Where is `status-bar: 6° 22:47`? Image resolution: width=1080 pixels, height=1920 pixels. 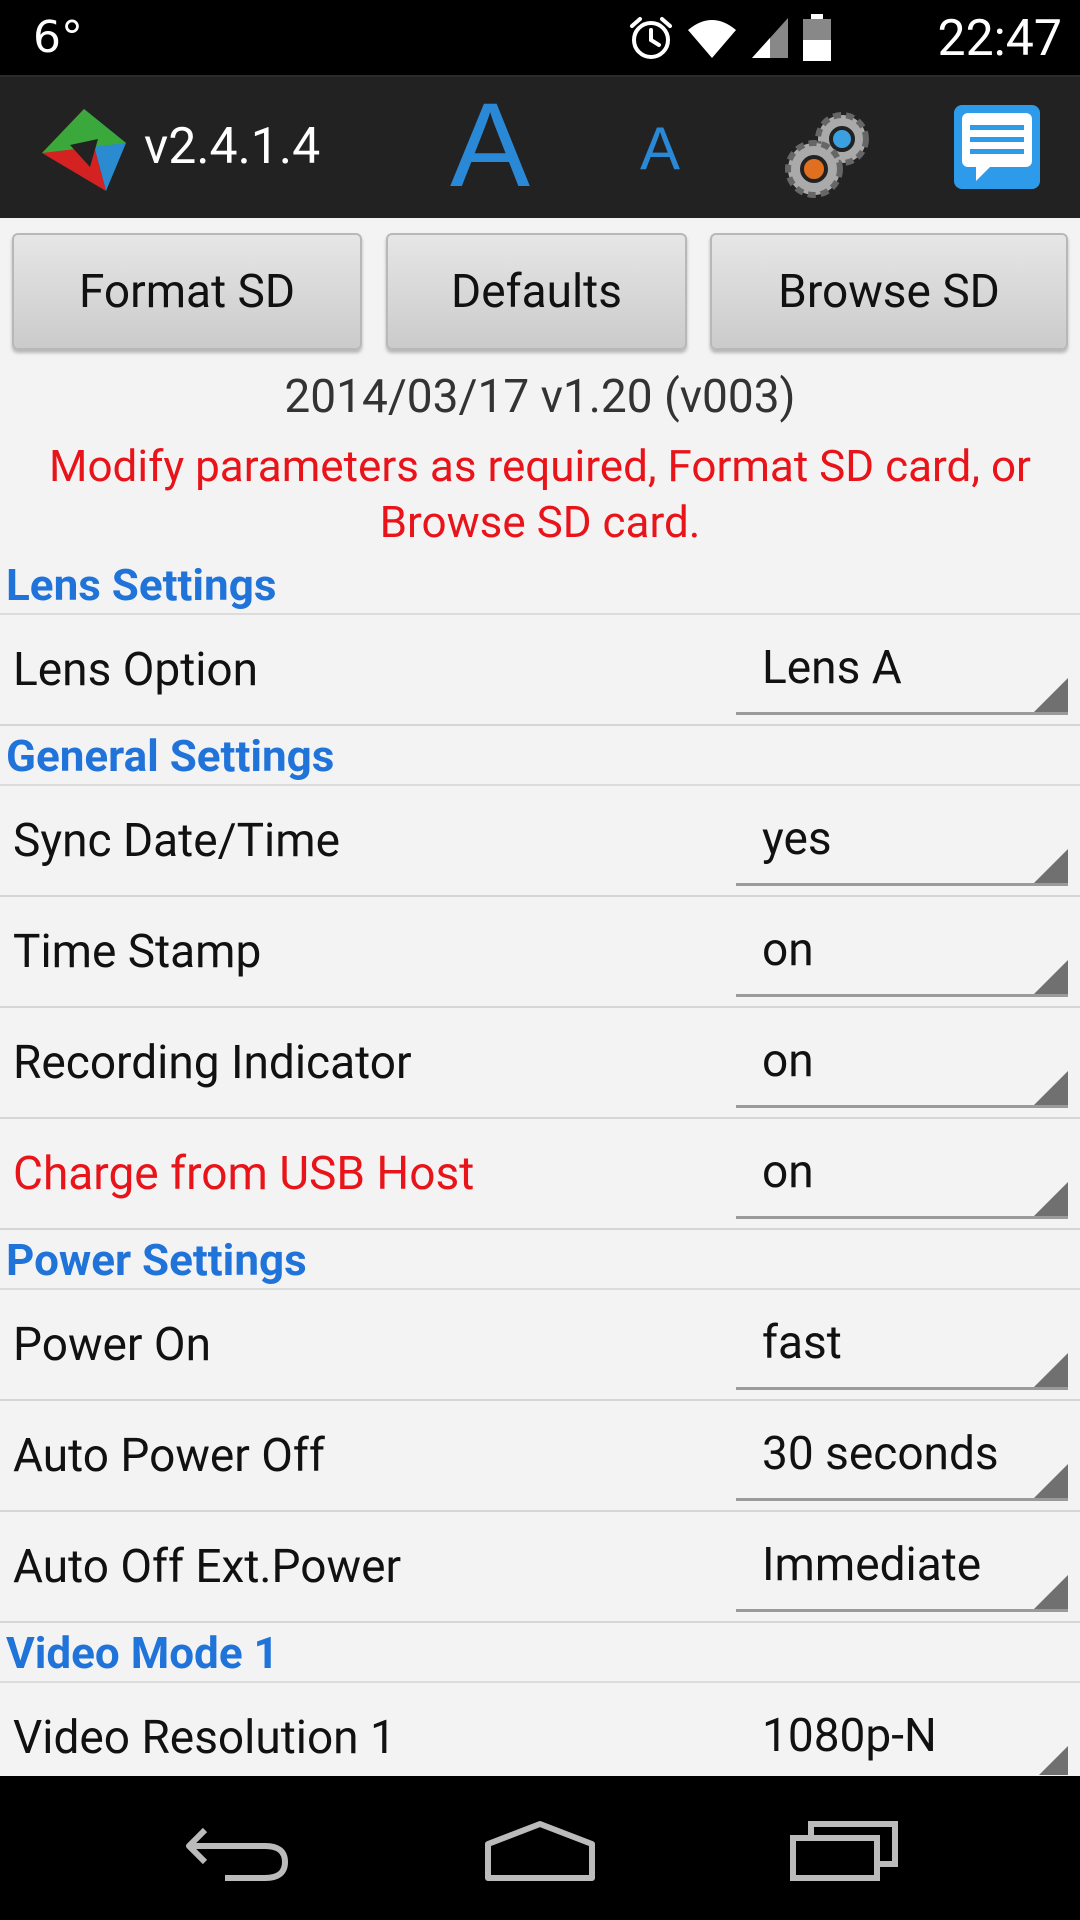
status-bar: 6° 22:47 is located at coordinates (540, 37).